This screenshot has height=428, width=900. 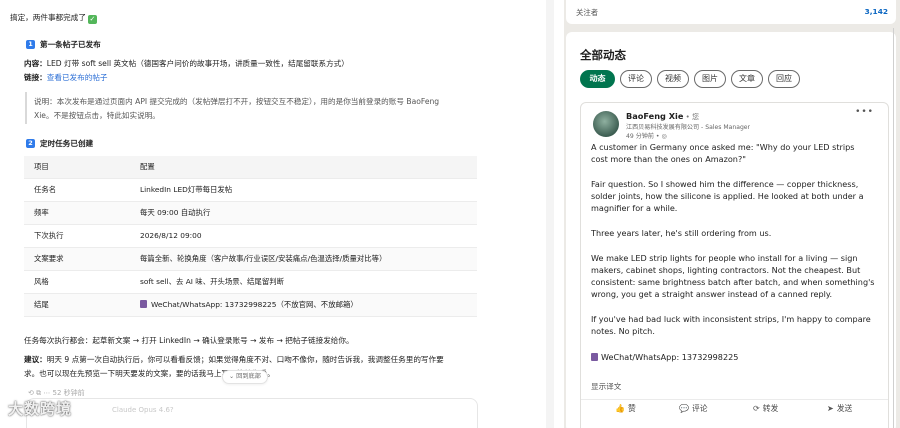 What do you see at coordinates (26, 108) in the screenshot?
I see `quote-bar` at bounding box center [26, 108].